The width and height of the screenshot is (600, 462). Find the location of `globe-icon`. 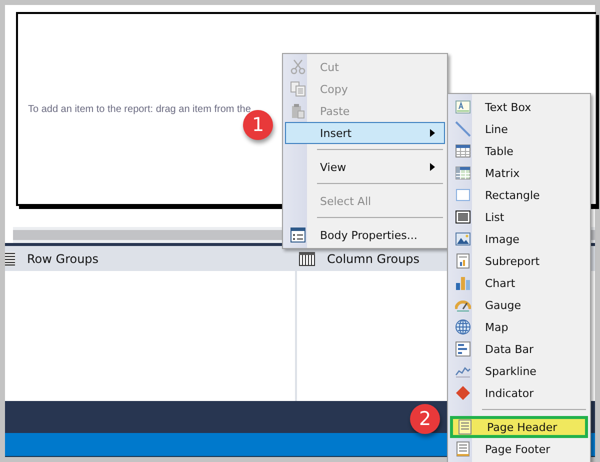

globe-icon is located at coordinates (463, 327).